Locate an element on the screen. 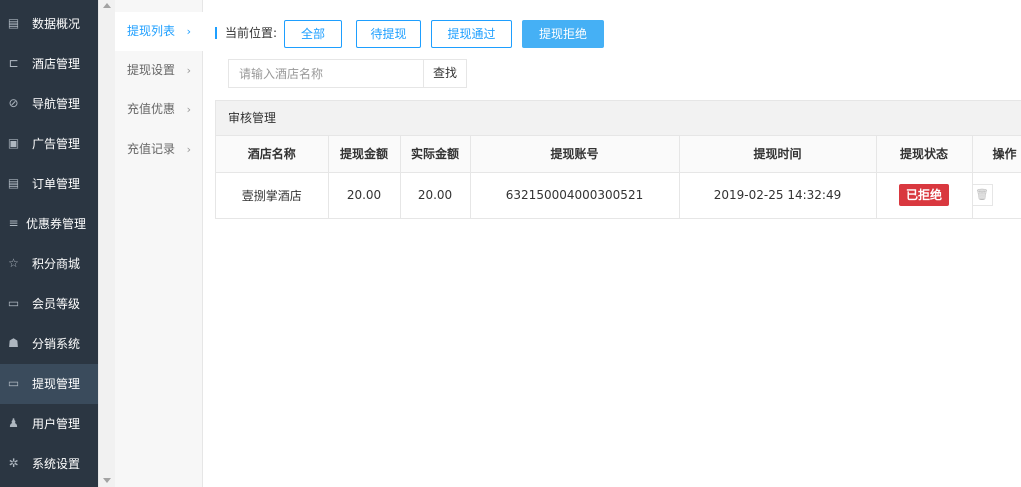 This screenshot has height=487, width=1021. trash-icon: 🗑 is located at coordinates (982, 195).